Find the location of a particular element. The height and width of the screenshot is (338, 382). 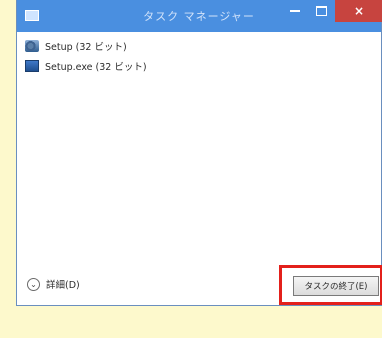

exe-icon is located at coordinates (32, 66).